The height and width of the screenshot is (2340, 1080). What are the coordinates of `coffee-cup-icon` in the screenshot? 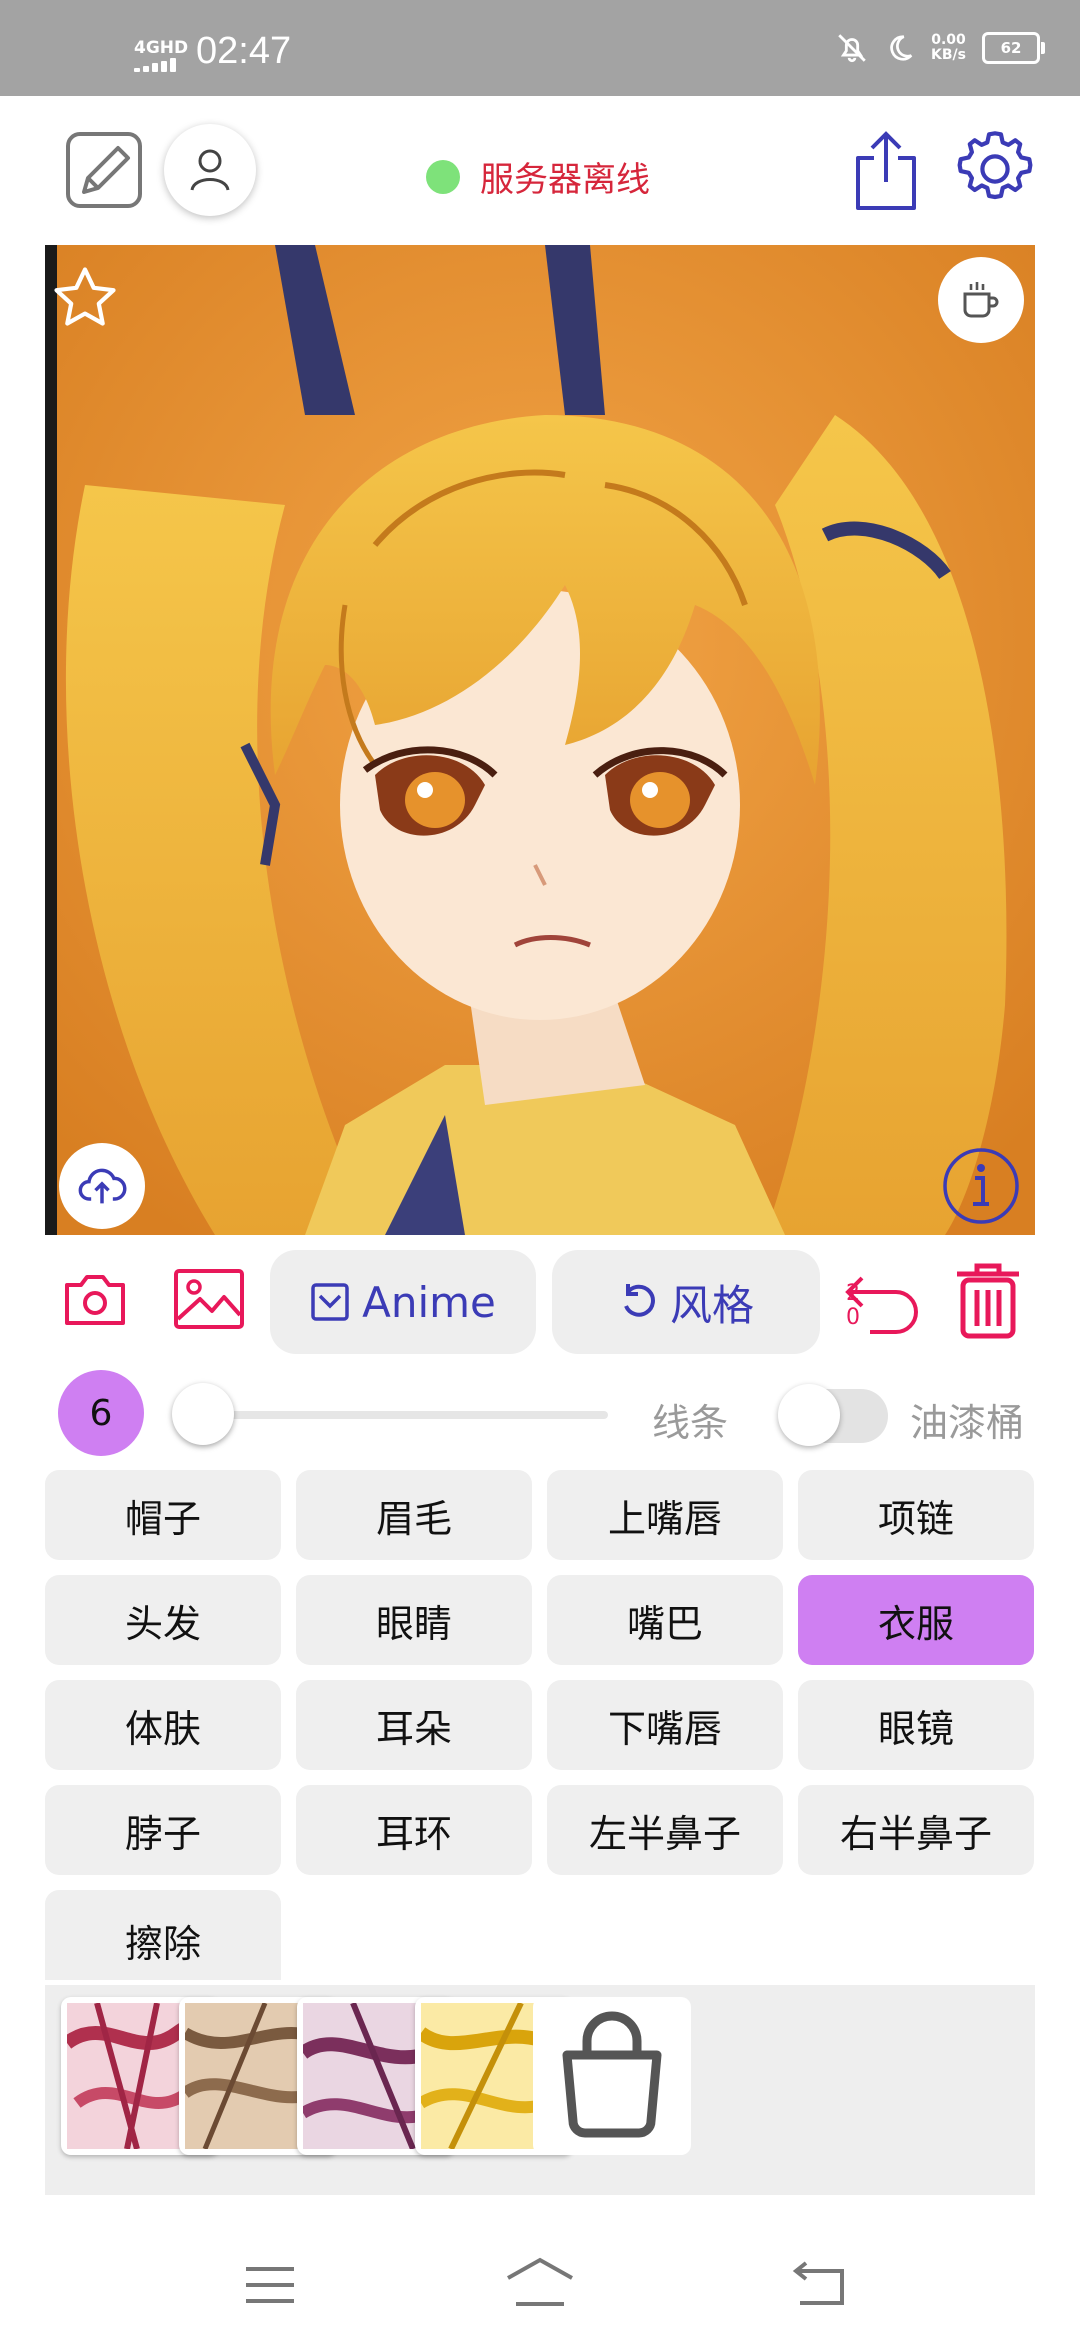 It's located at (981, 300).